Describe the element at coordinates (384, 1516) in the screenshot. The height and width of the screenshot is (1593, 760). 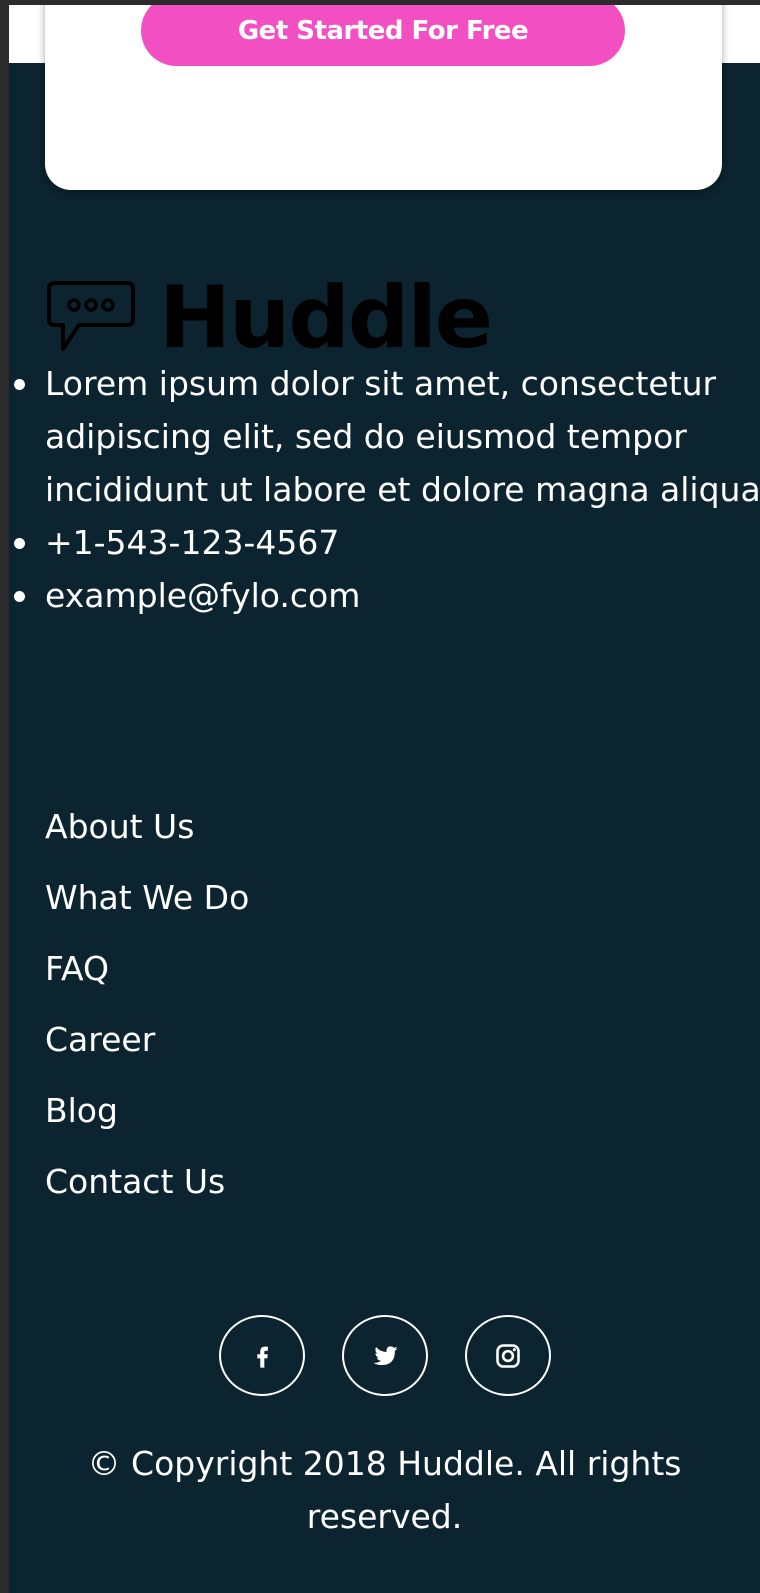
I see `copyright-line-2: reserved.` at that location.